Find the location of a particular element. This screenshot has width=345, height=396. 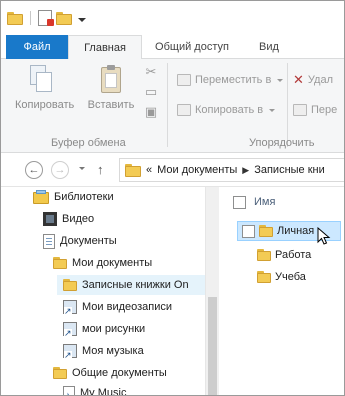

navigation-scrollbar is located at coordinates (212, 291).